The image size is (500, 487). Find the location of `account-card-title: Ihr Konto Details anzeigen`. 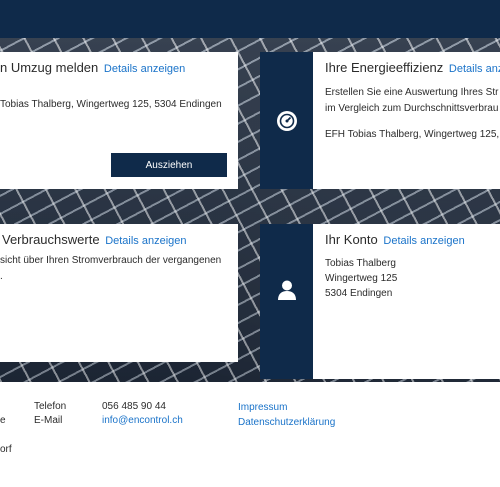

account-card-title: Ihr Konto Details anzeigen is located at coordinates (395, 239).